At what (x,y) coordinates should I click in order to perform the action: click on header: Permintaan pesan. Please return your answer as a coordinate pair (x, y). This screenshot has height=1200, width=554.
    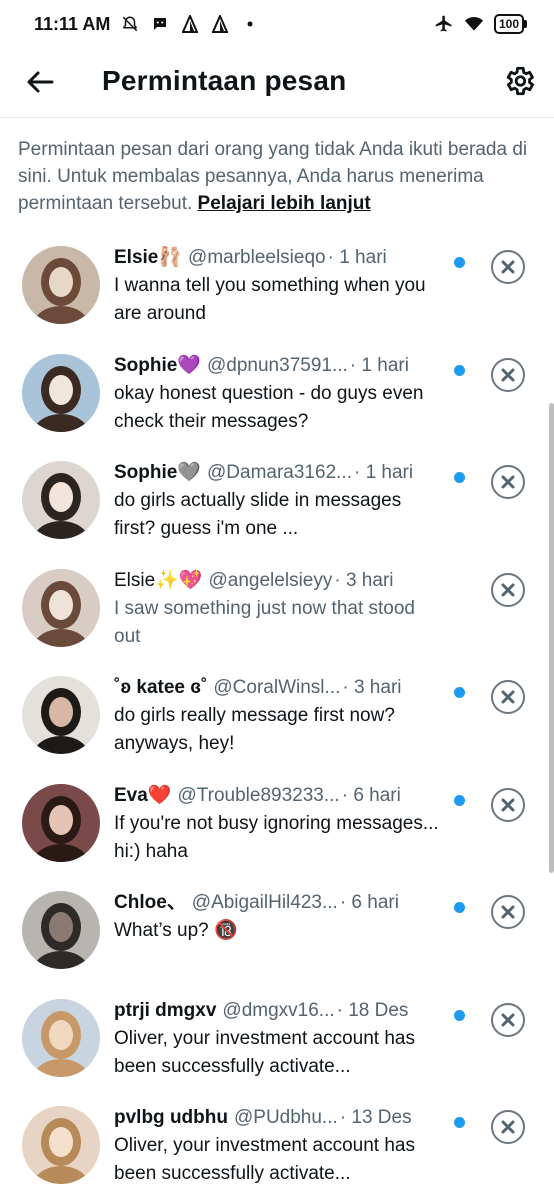
    Looking at the image, I should click on (277, 83).